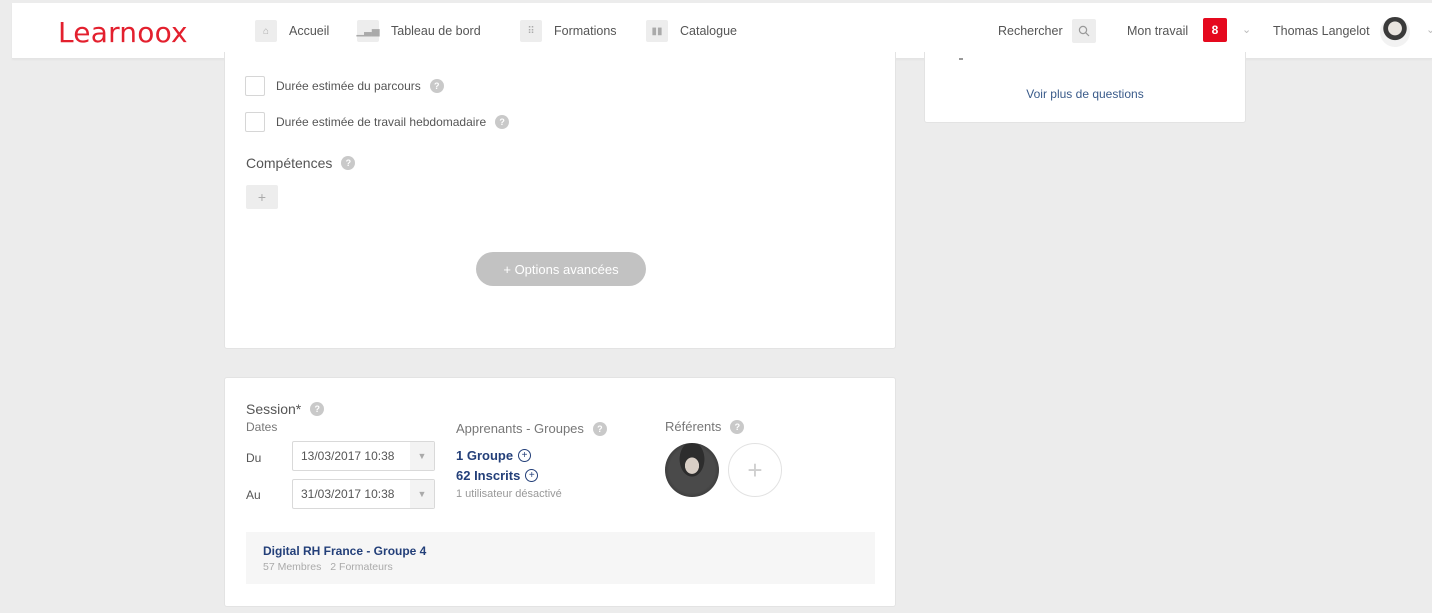 The width and height of the screenshot is (1432, 613). I want to click on nav-item-tableau-de-bord: ▁▃▅ Tableau de bord, so click(418, 31).